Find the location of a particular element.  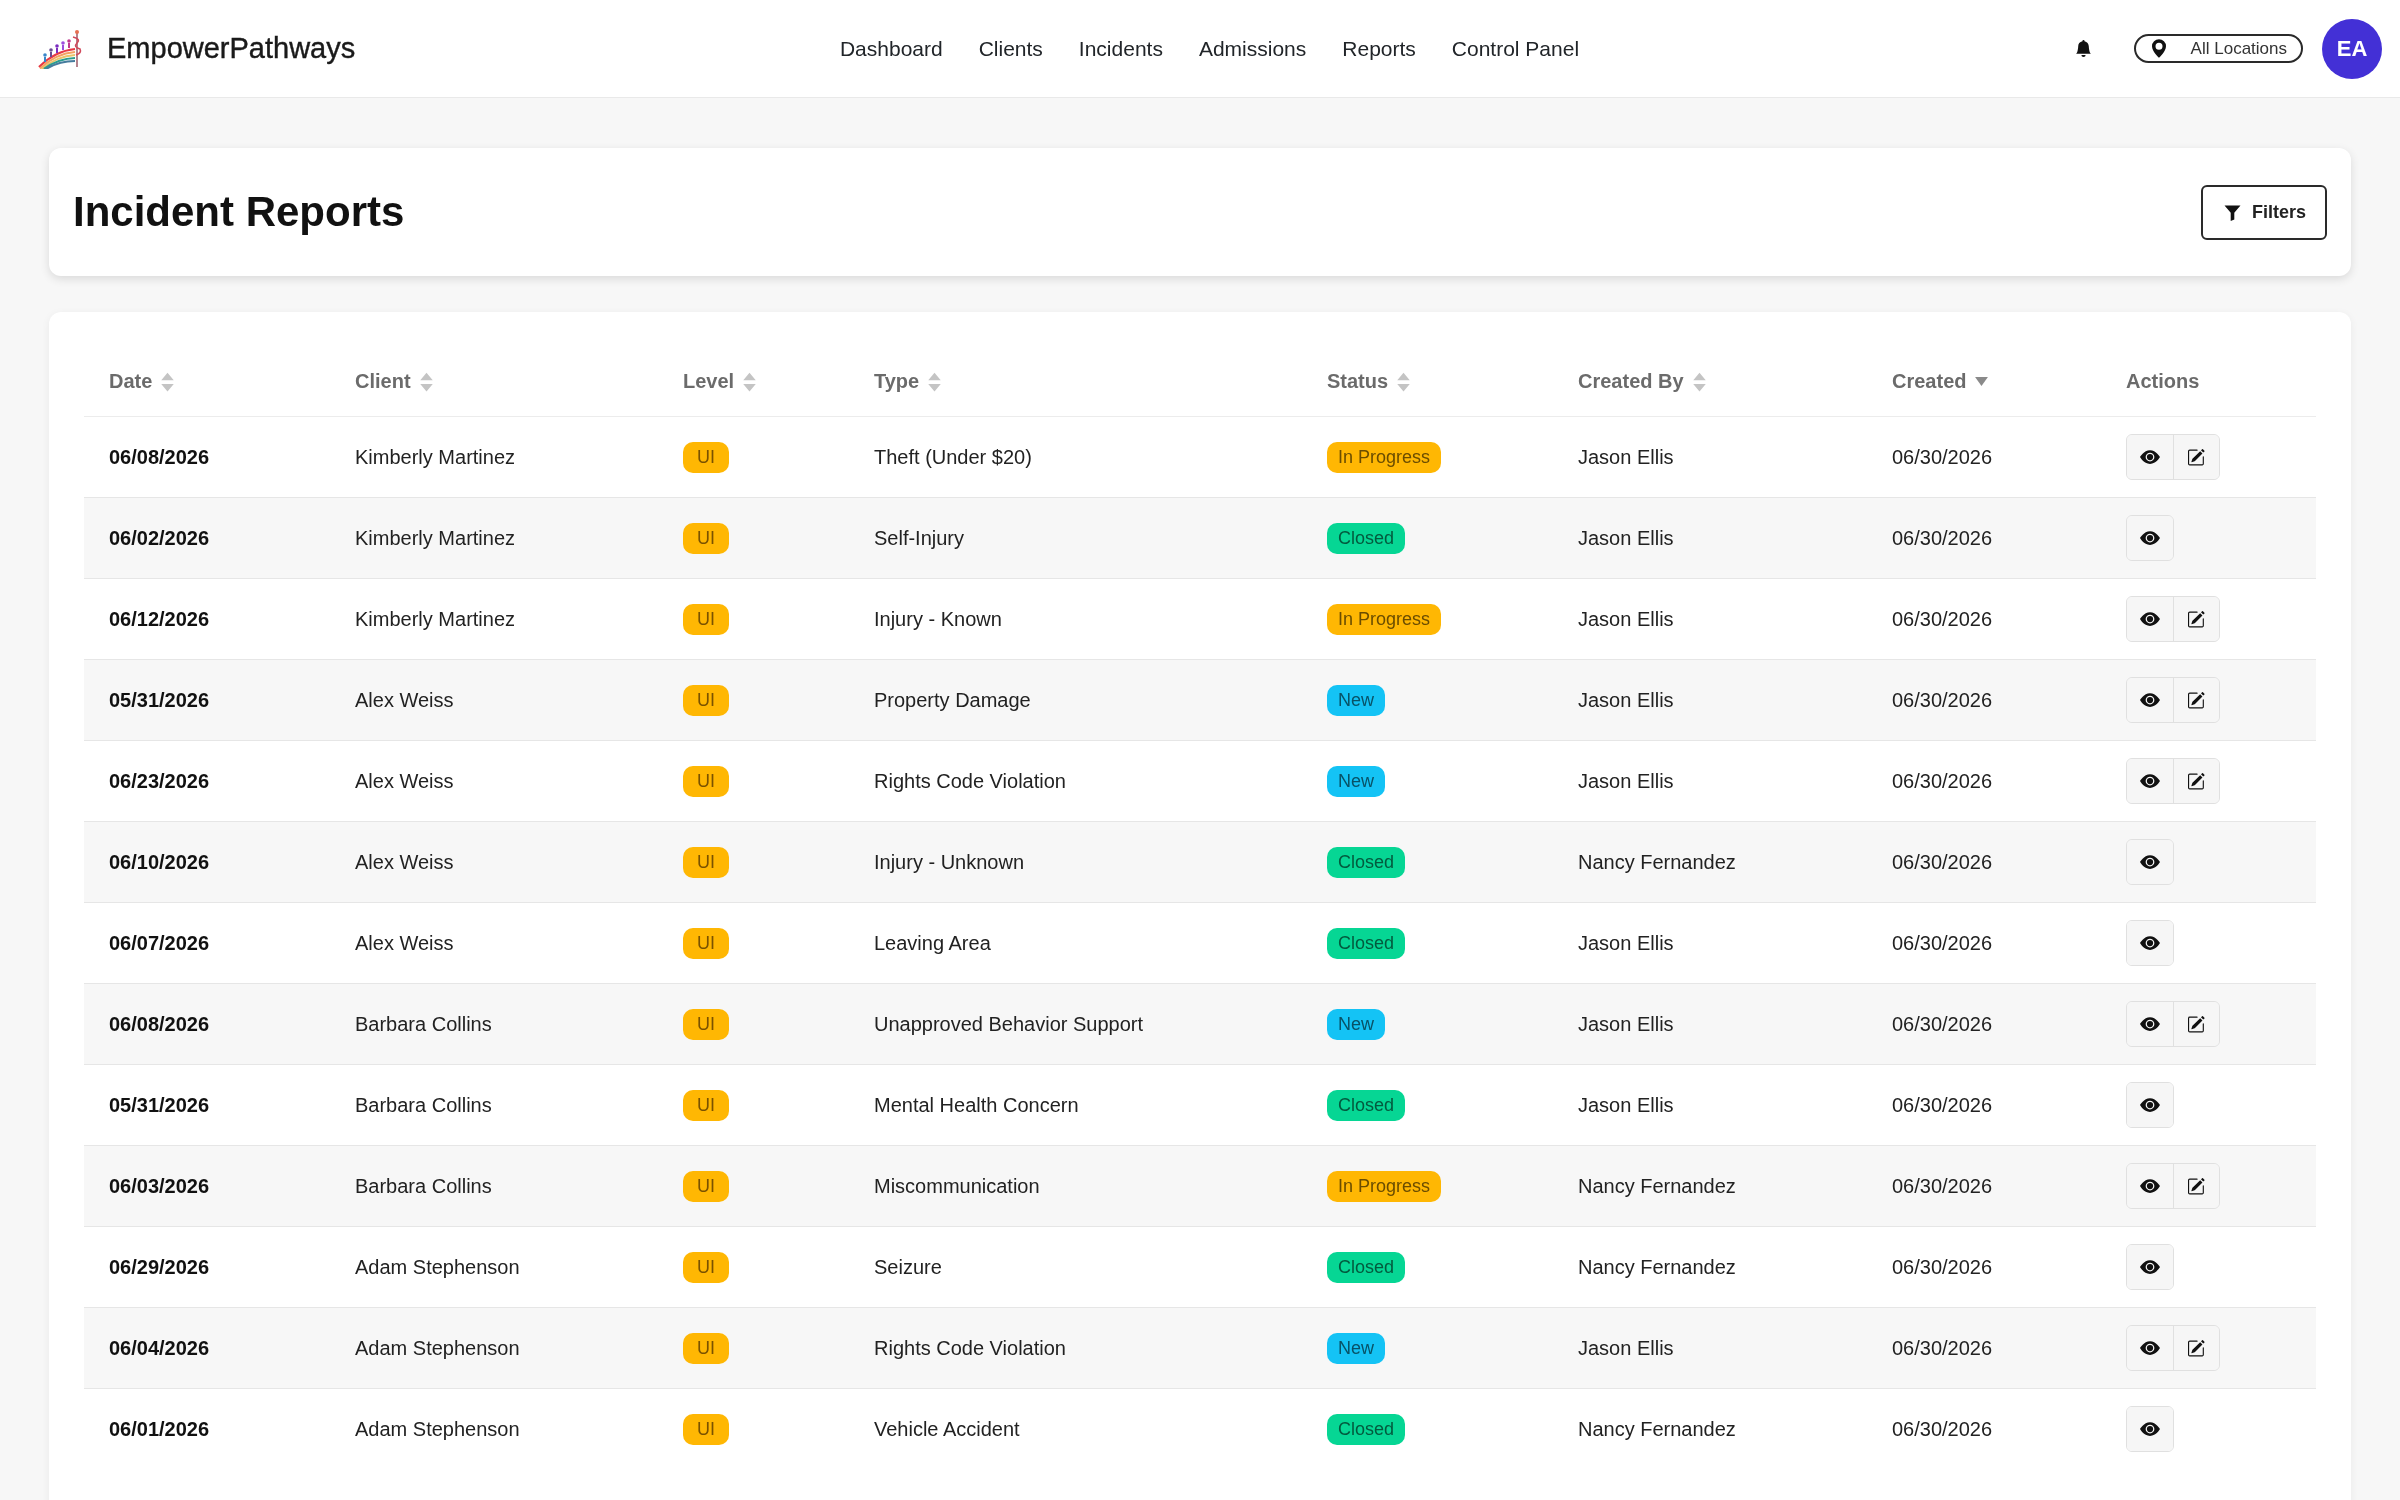

column-header: Created is located at coordinates (1929, 381).